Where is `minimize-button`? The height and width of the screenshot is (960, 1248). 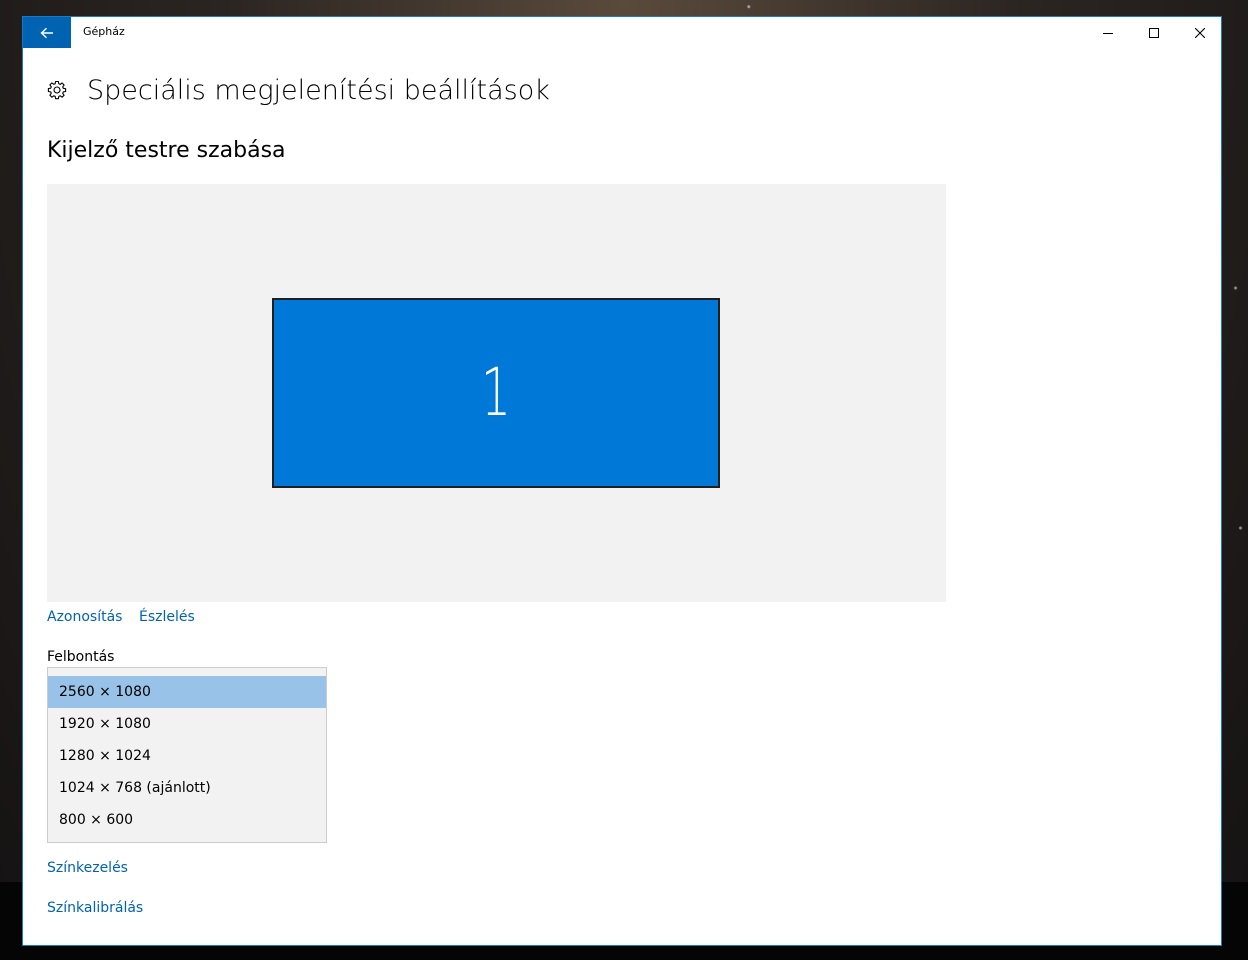 minimize-button is located at coordinates (1108, 32).